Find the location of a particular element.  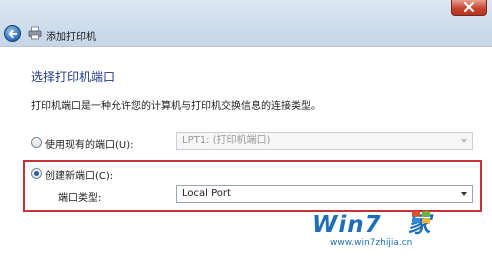

existing-port-select: LPT1: (打印机端口) is located at coordinates (324, 141).